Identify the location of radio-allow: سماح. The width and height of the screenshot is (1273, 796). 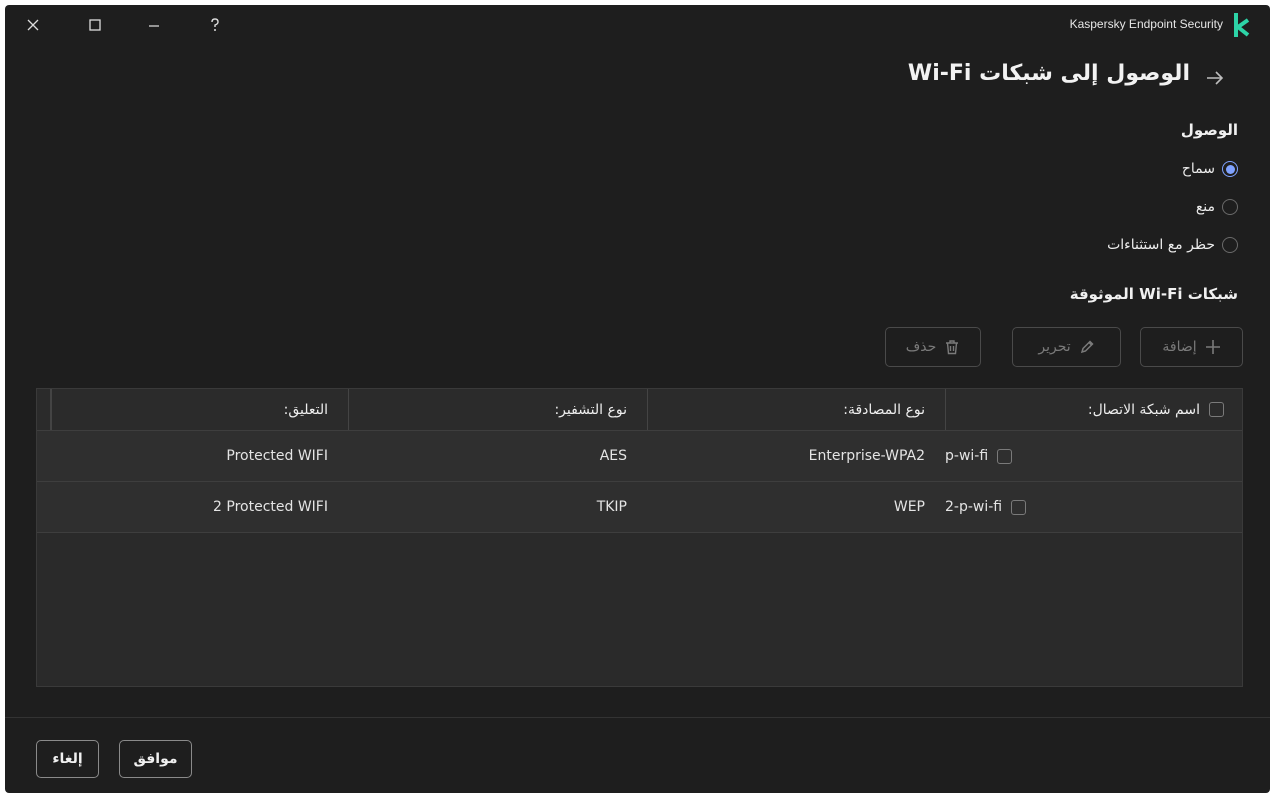
(1210, 169).